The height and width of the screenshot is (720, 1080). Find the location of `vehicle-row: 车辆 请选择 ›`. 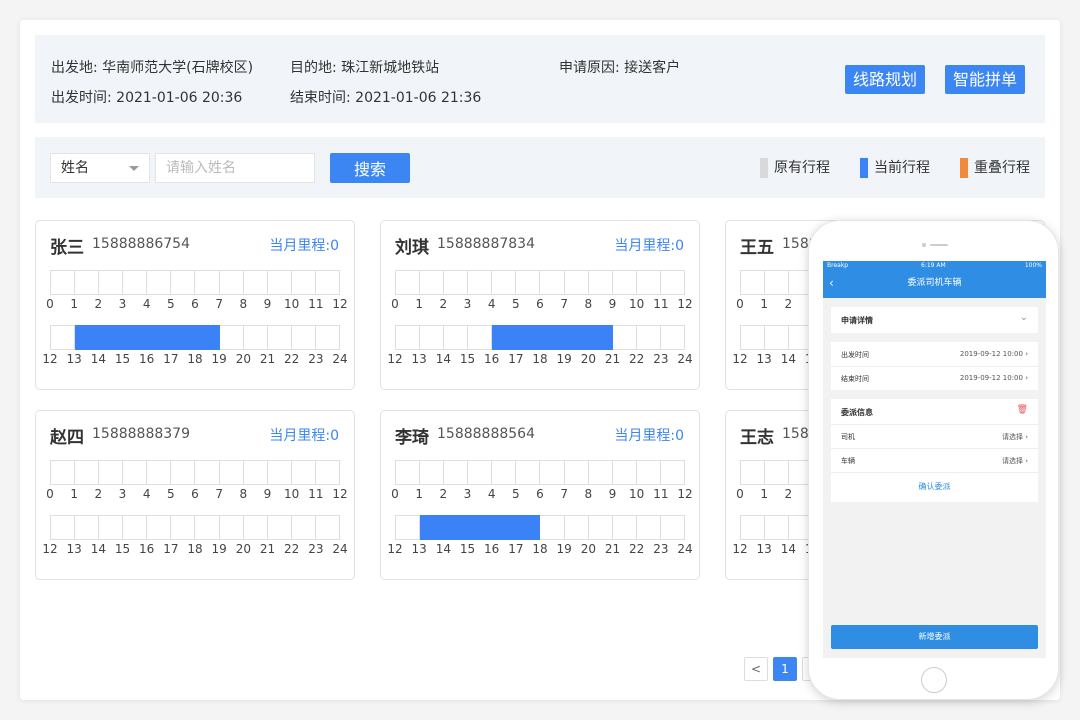

vehicle-row: 车辆 请选择 › is located at coordinates (934, 461).